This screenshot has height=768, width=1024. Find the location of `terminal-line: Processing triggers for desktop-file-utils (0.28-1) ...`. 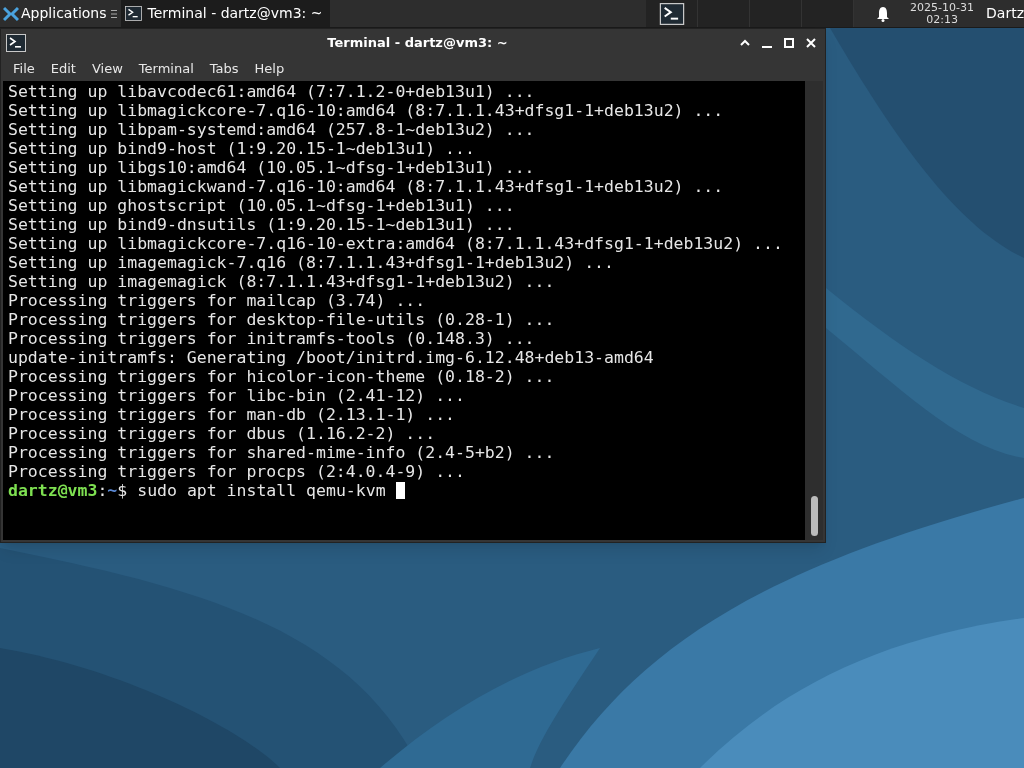

terminal-line: Processing triggers for desktop-file-utils (0.28-1) ... is located at coordinates (282, 319).